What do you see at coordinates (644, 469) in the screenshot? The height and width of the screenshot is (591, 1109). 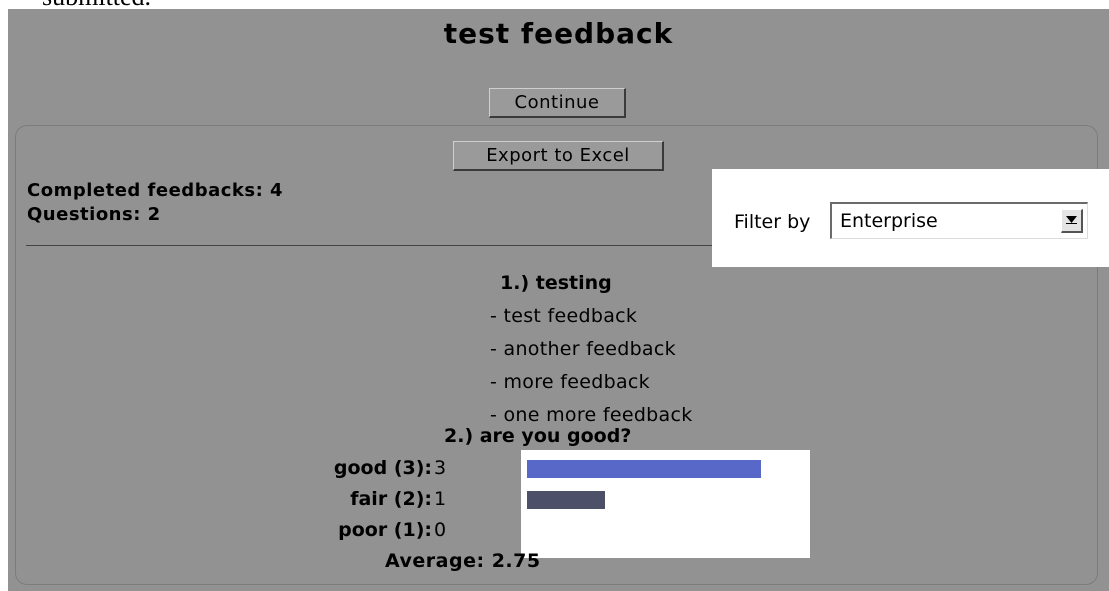 I see `rating-bar-good` at bounding box center [644, 469].